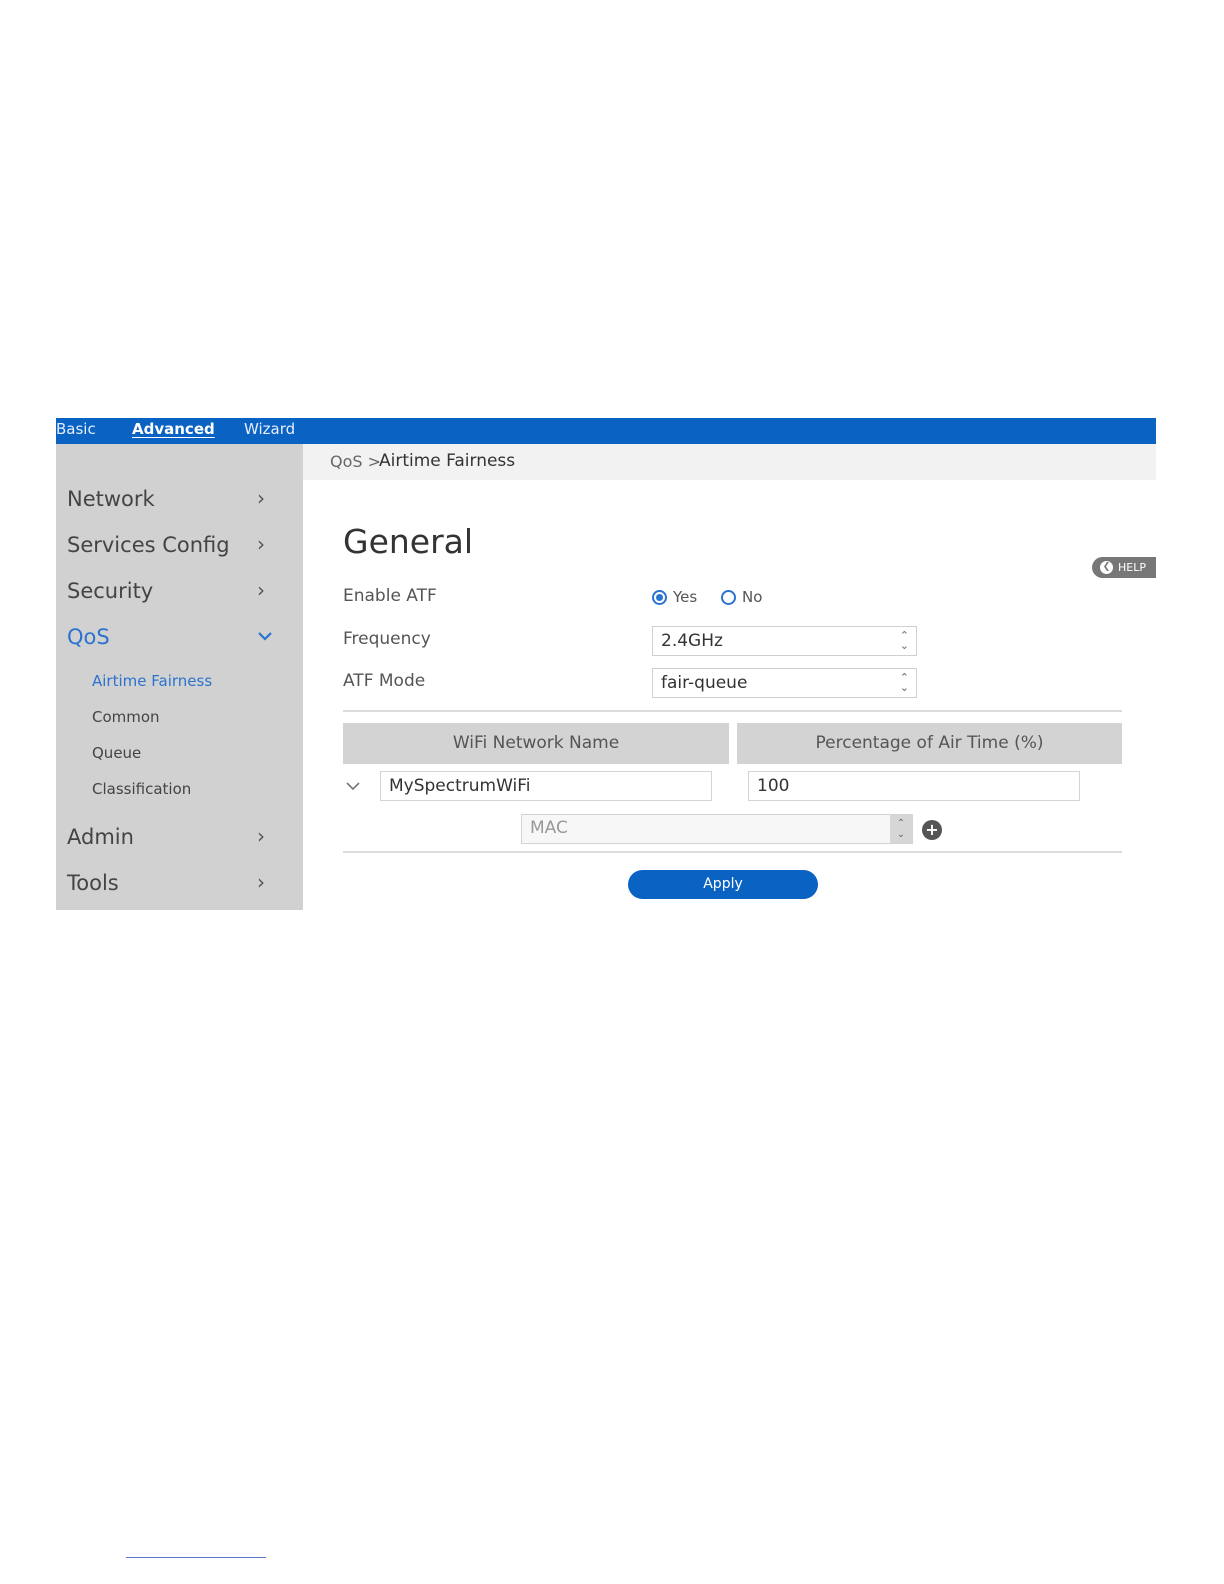 The width and height of the screenshot is (1224, 1584). I want to click on tab-advanced: Advanced, so click(173, 429).